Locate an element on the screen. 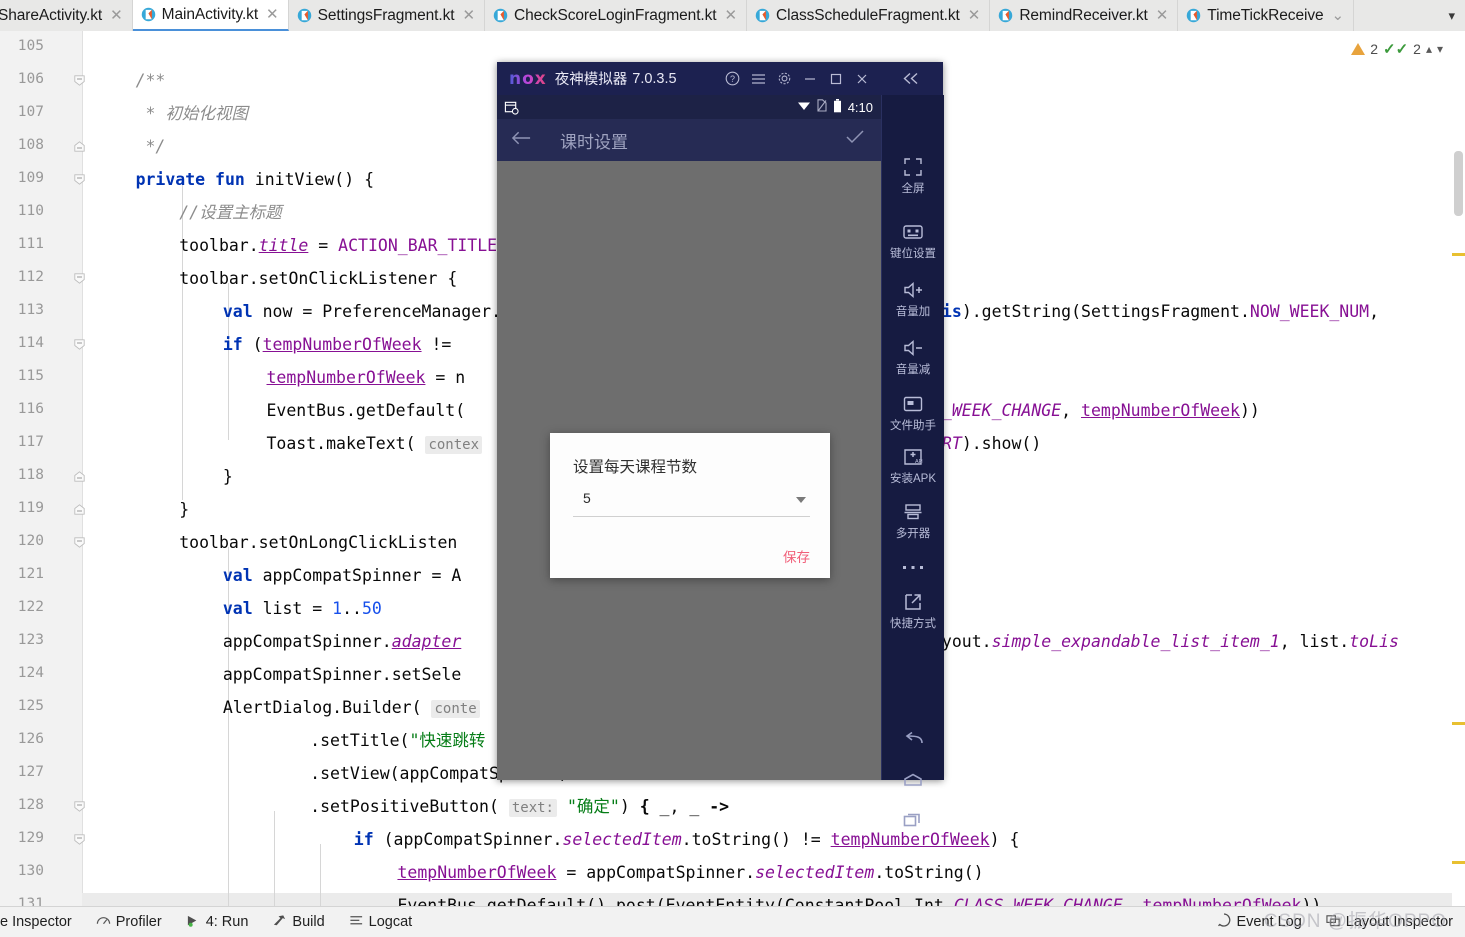 This screenshot has width=1465, height=937. shortcut-icon is located at coordinates (913, 602).